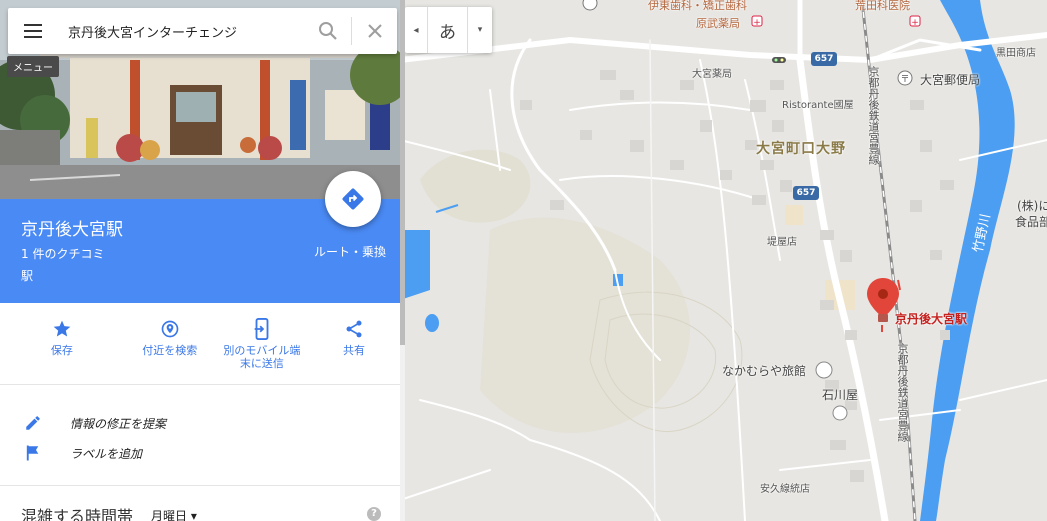 Image resolution: width=1047 pixels, height=521 pixels. What do you see at coordinates (193, 515) in the screenshot?
I see `chevron-down-icon: ▾` at bounding box center [193, 515].